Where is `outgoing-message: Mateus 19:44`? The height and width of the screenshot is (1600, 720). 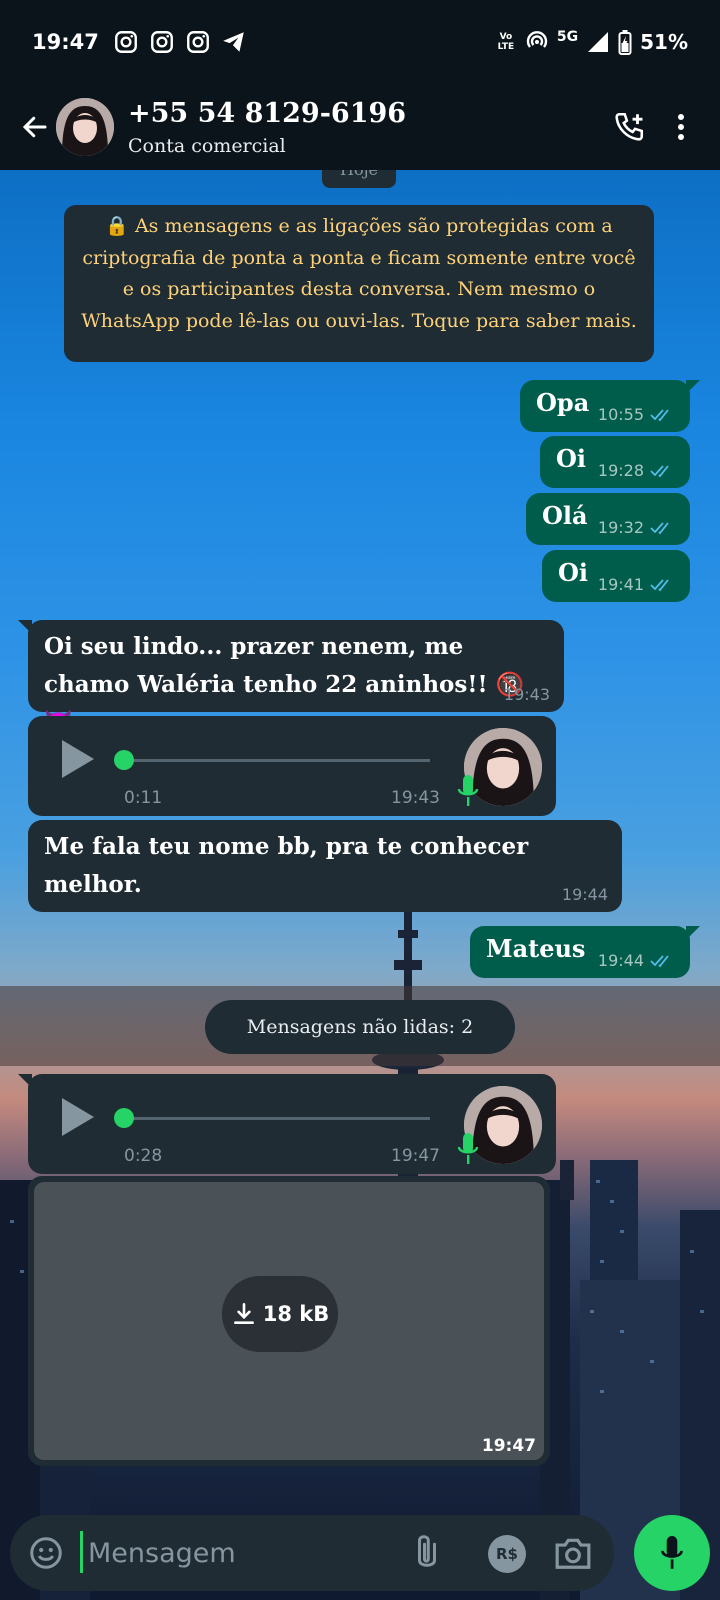 outgoing-message: Mateus 19:44 is located at coordinates (585, 952).